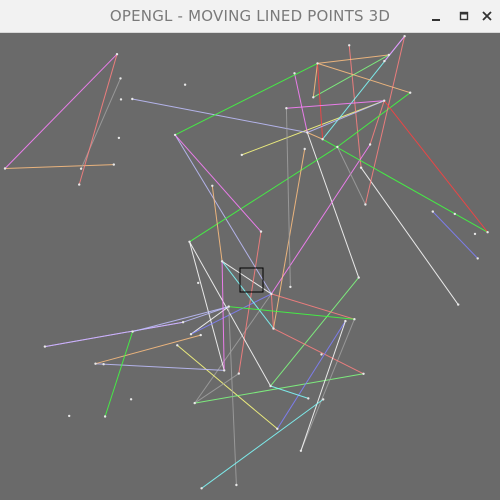 The width and height of the screenshot is (500, 500). I want to click on title-bar: OPENGL - MOVING LINED POINTS 3D, so click(250, 16).